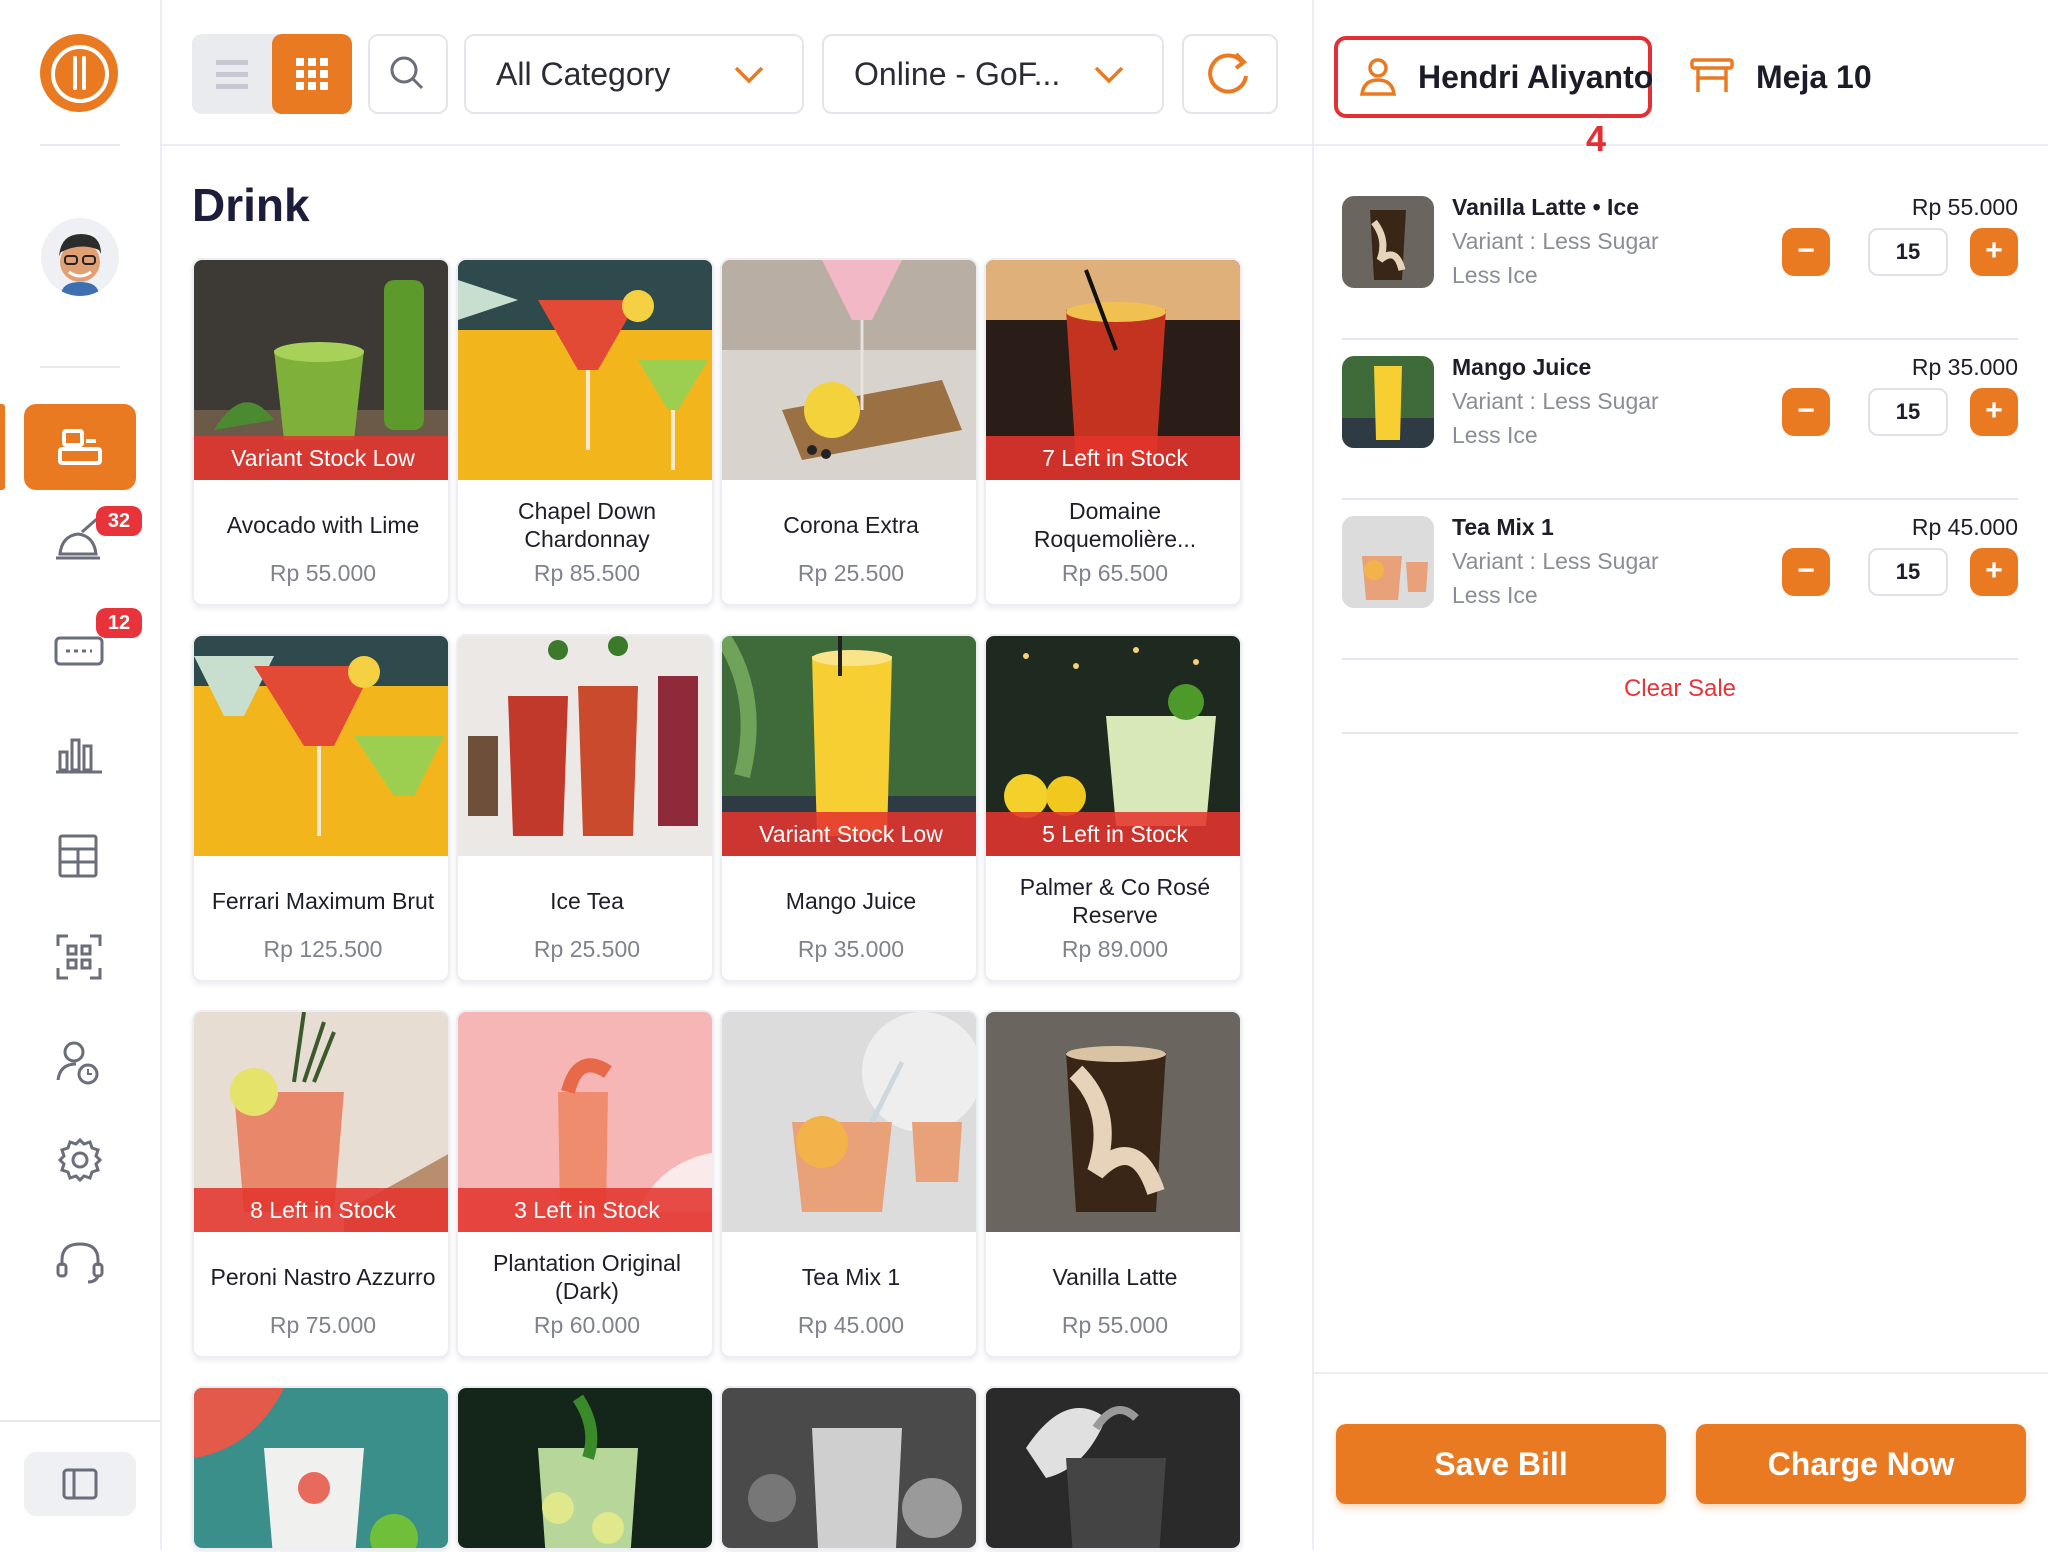  Describe the element at coordinates (587, 573) in the screenshot. I see `product-price: Rp 85.500` at that location.